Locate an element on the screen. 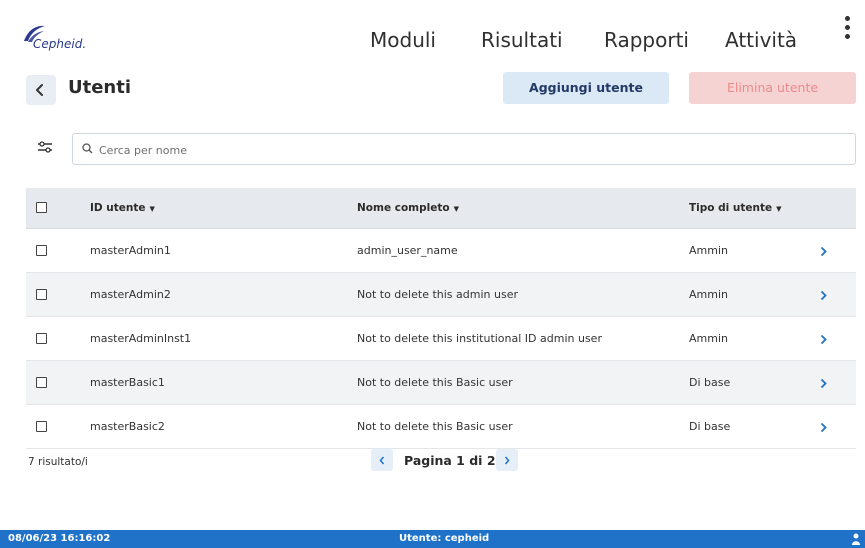 The width and height of the screenshot is (865, 548). status-bar: 08/06/23 16:16:02 Utente: cepheid is located at coordinates (432, 539).